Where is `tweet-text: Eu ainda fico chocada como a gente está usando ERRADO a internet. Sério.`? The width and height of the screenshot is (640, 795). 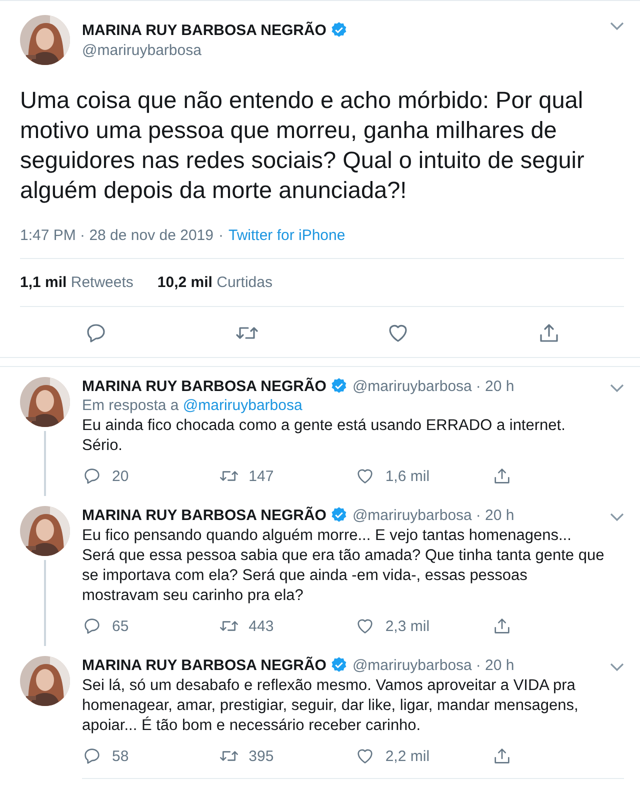 tweet-text: Eu ainda fico chocada como a gente está usando ERRADO a internet. Sério. is located at coordinates (324, 436).